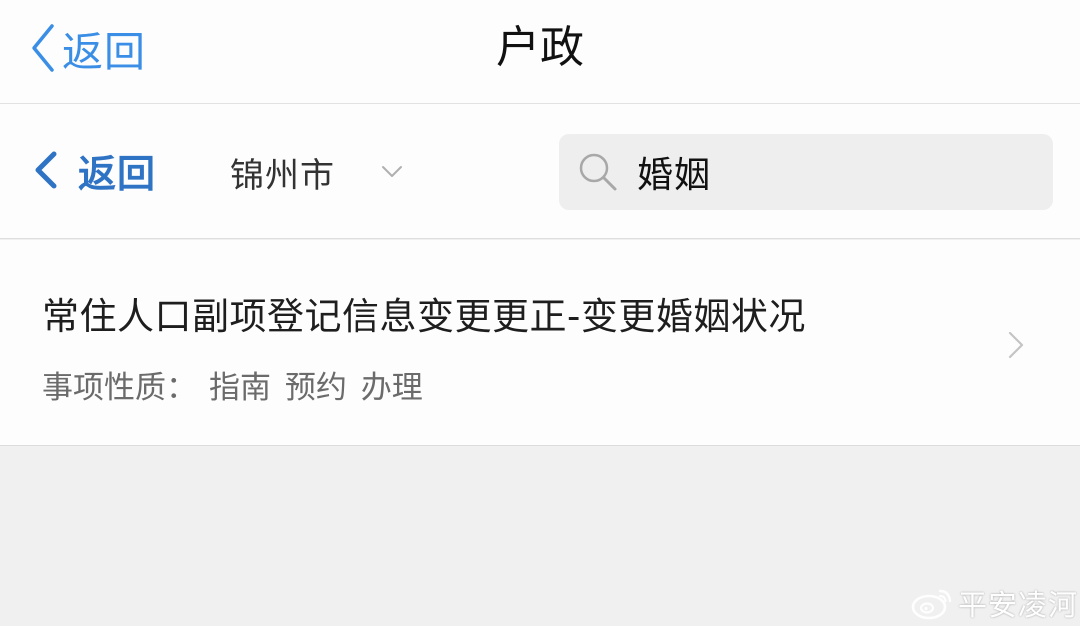 The image size is (1080, 626). What do you see at coordinates (117, 173) in the screenshot?
I see `filter-back-label: 返回` at bounding box center [117, 173].